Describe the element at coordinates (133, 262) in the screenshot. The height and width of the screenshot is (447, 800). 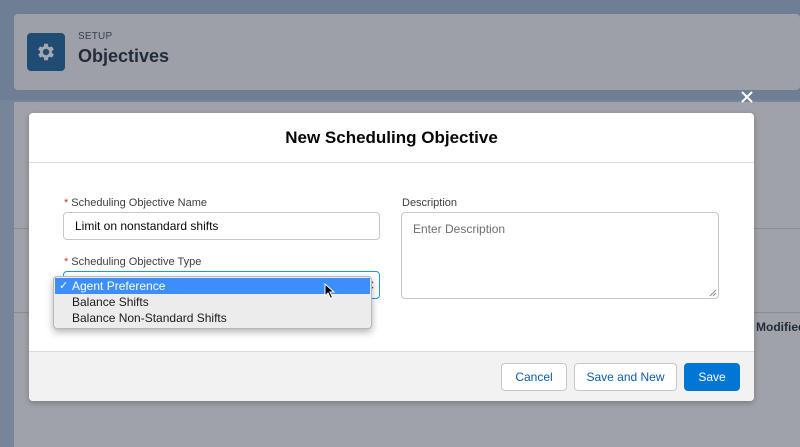
I see `objective-type-label: * Scheduling Objective Type` at that location.